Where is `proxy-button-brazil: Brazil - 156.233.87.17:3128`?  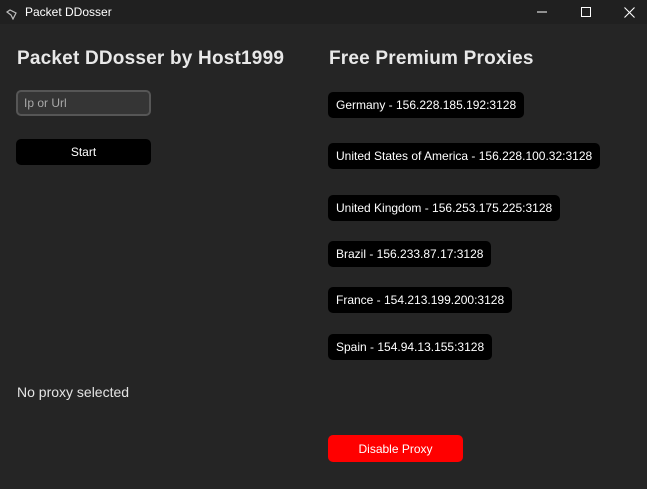
proxy-button-brazil: Brazil - 156.233.87.17:3128 is located at coordinates (410, 254).